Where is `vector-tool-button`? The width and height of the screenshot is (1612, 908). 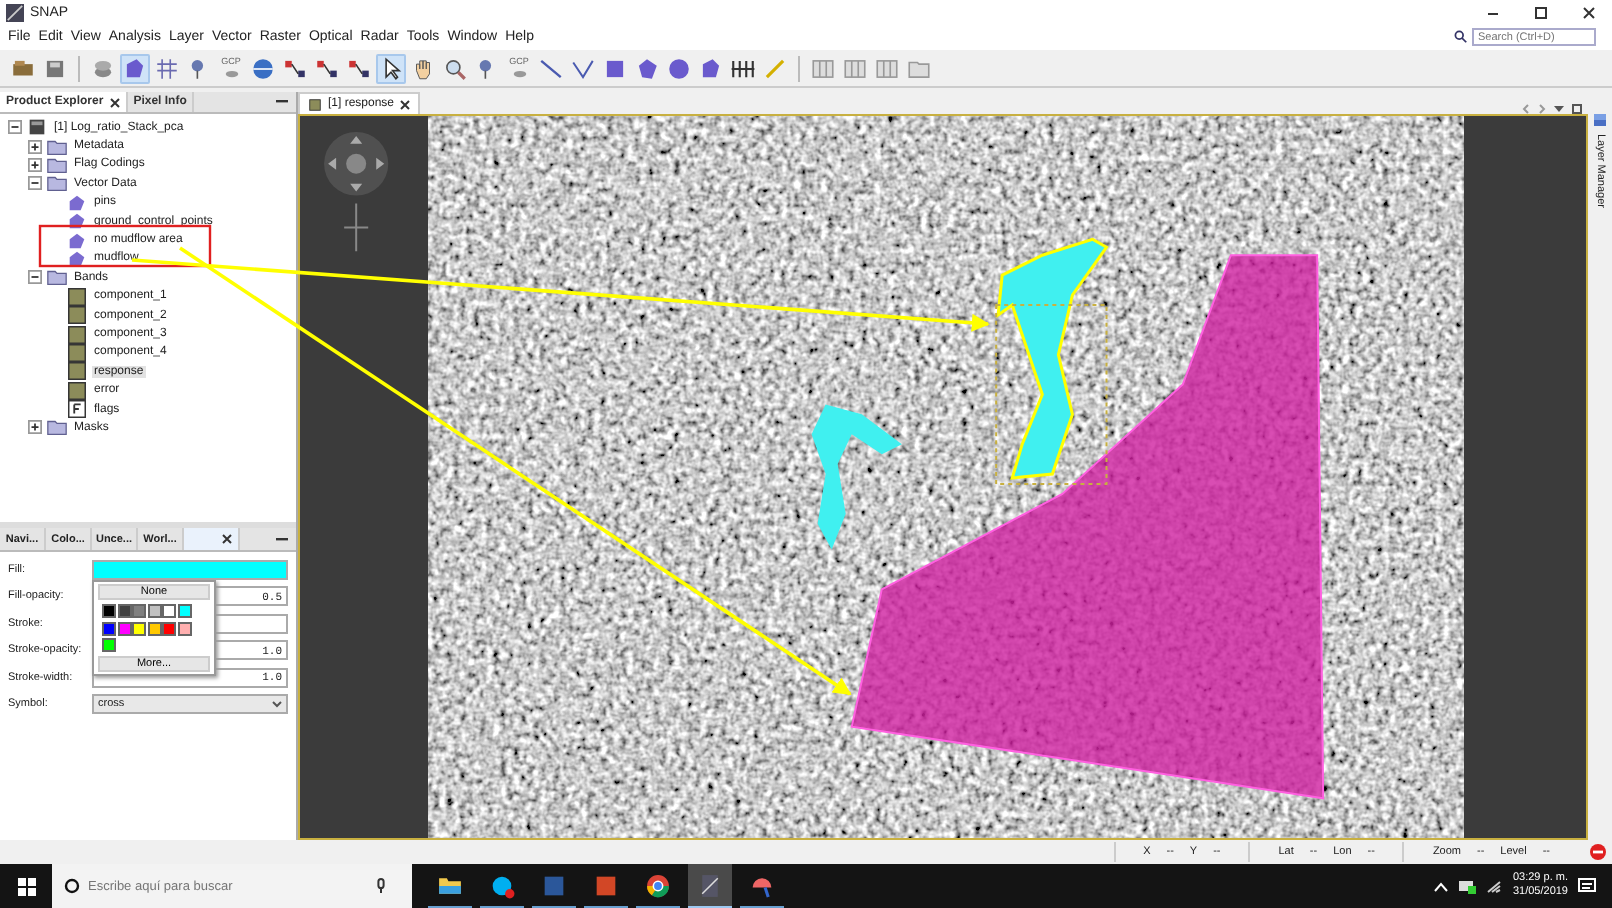 vector-tool-button is located at coordinates (135, 68).